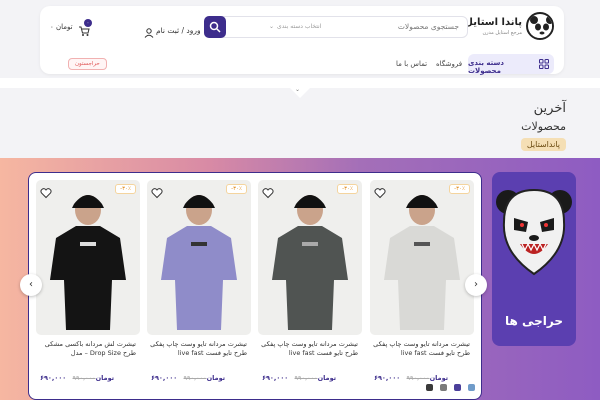  What do you see at coordinates (511, 64) in the screenshot?
I see `categories-button: دسته بندی محصولات` at bounding box center [511, 64].